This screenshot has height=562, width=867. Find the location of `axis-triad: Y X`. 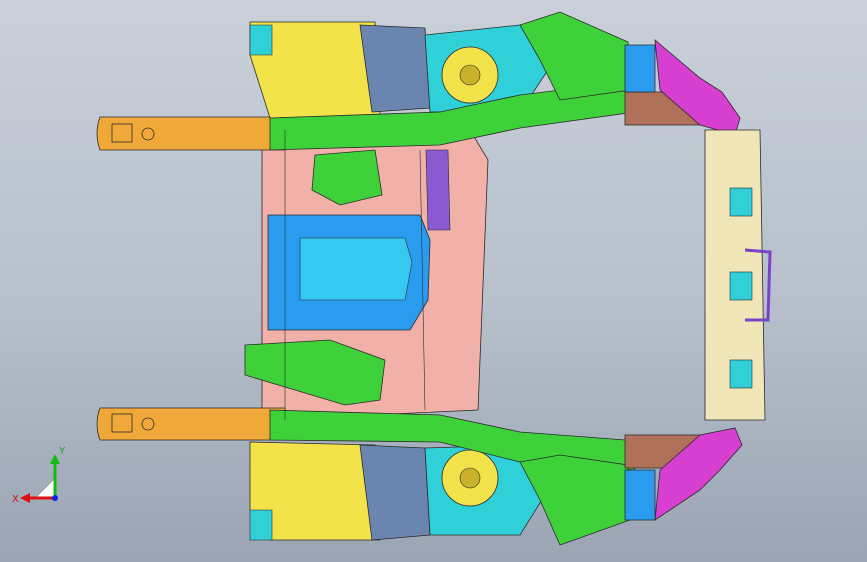

axis-triad: Y X is located at coordinates (39, 475).